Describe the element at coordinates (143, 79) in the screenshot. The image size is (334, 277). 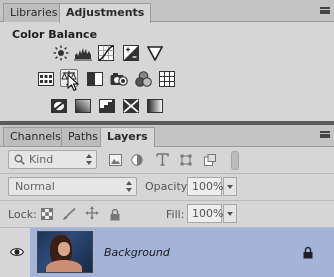
I see `channel-mixer-icon` at that location.